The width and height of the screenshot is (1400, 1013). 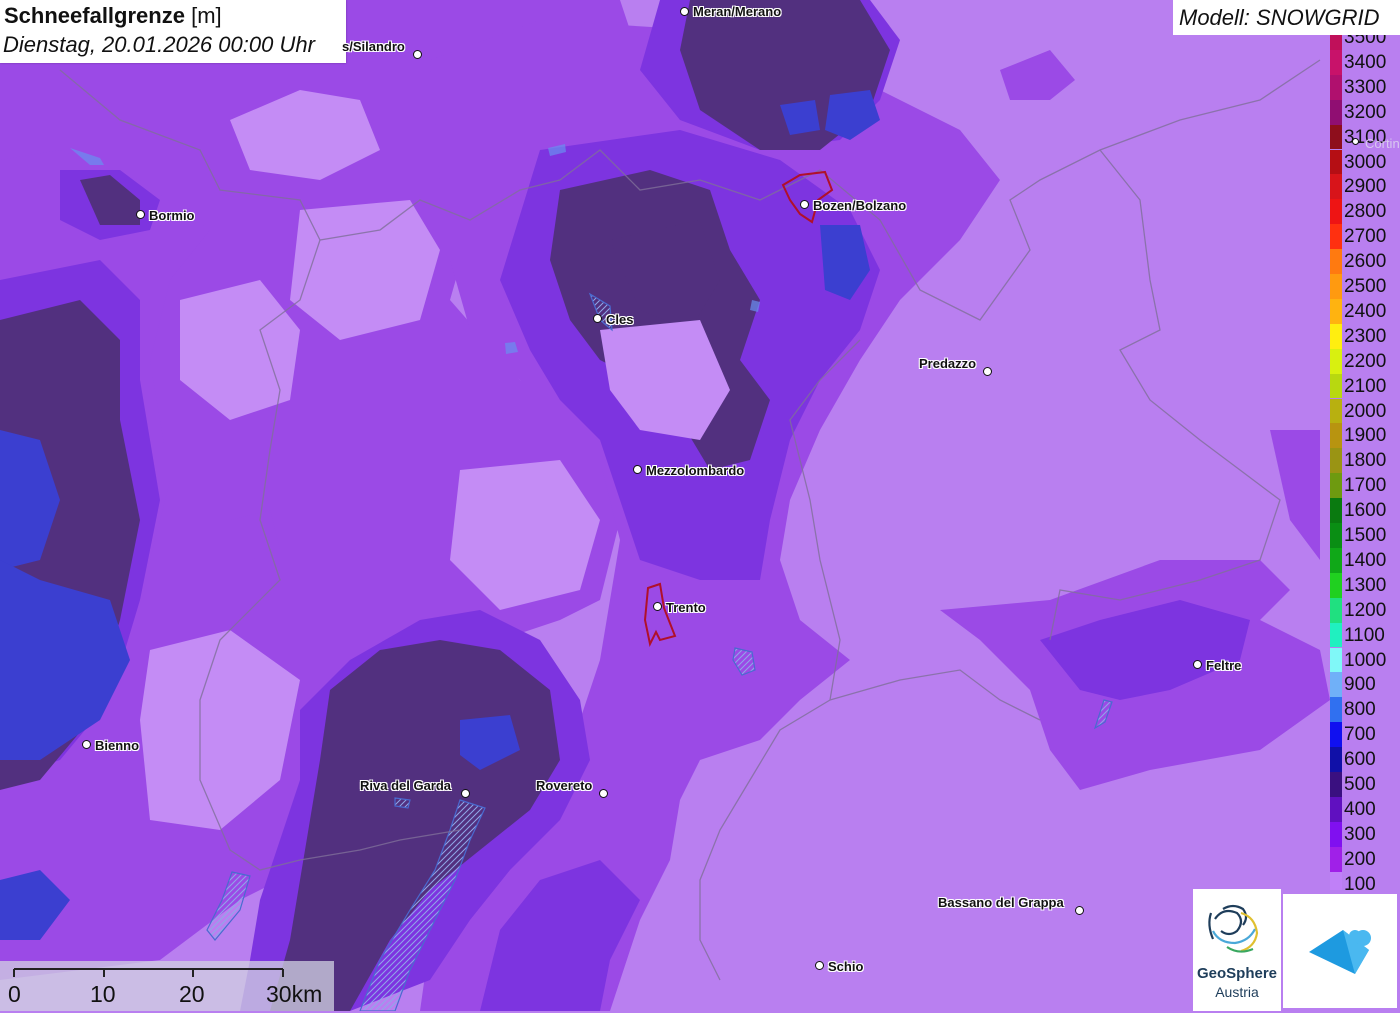 I want to click on map-title: Schneefallgrenze [m], so click(x=113, y=15).